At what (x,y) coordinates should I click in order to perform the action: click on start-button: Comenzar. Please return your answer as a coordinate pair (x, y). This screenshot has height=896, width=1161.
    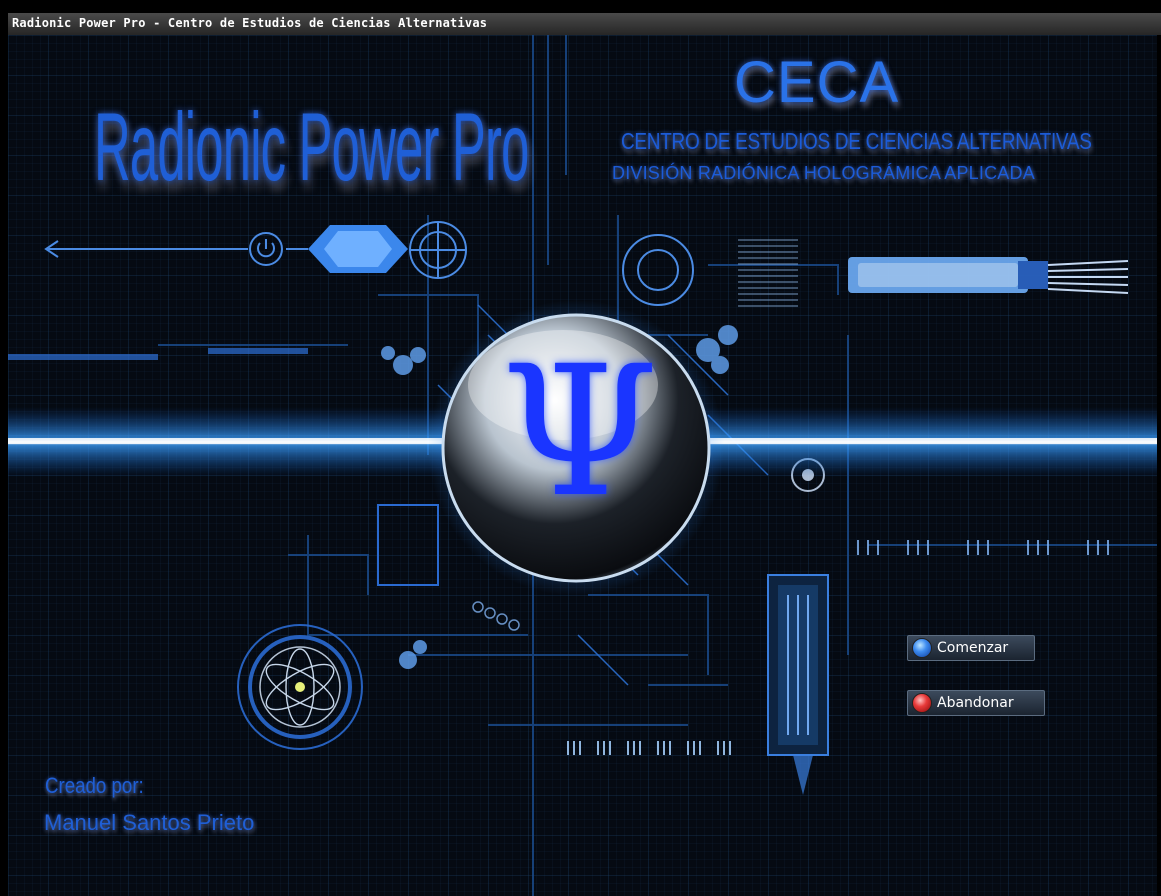
    Looking at the image, I should click on (971, 648).